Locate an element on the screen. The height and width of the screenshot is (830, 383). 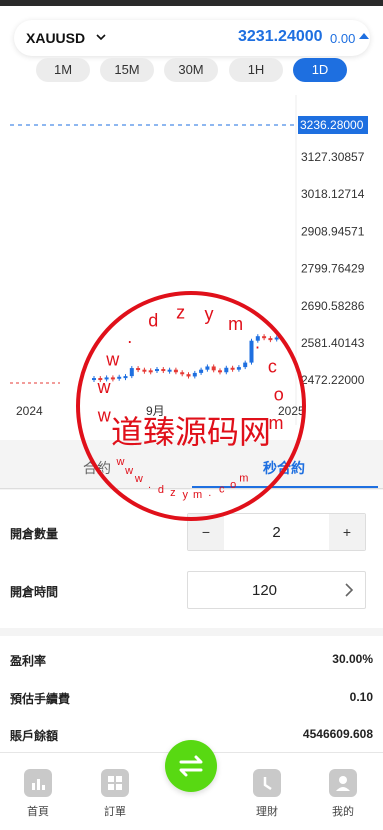
chevron-down-icon is located at coordinates (101, 37).